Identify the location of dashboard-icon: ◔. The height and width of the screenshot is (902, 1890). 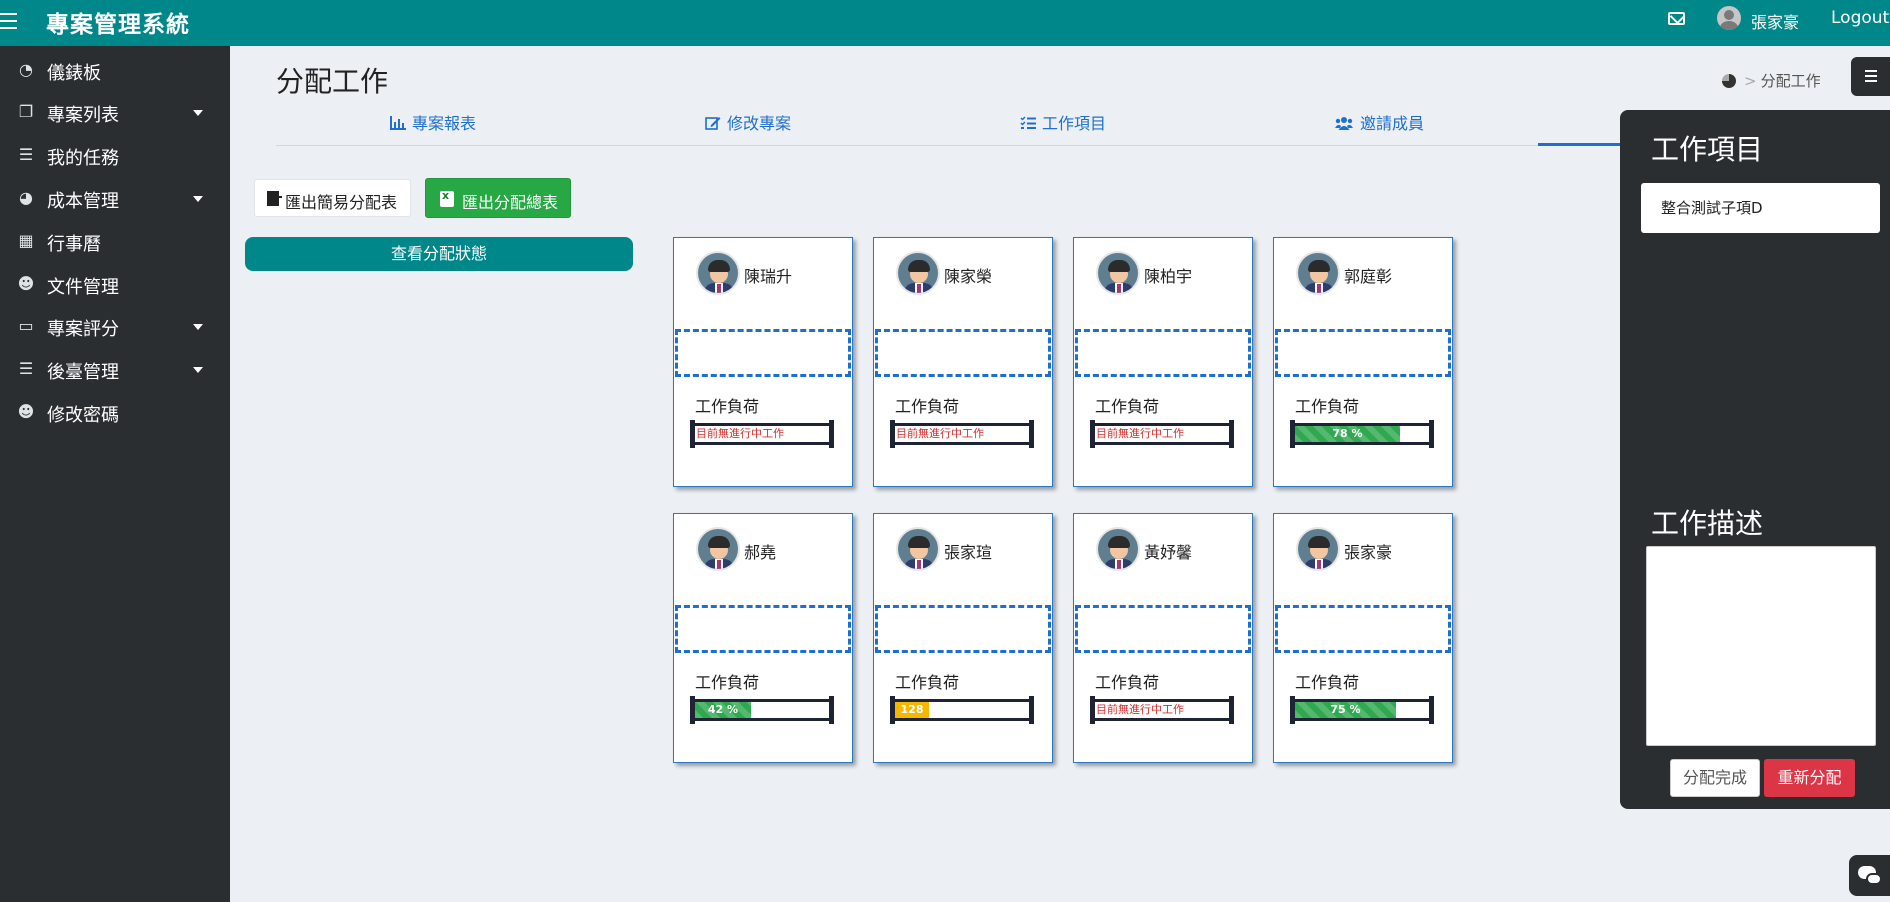
(26, 69).